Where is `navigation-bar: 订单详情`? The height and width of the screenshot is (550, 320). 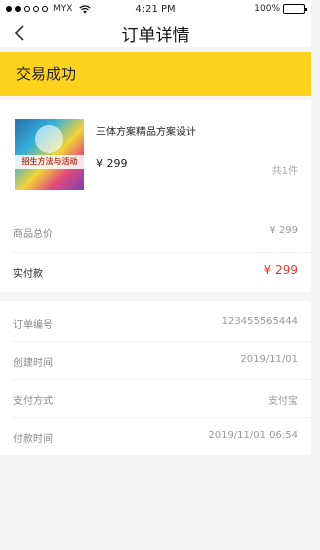
navigation-bar: 订单详情 is located at coordinates (155, 33).